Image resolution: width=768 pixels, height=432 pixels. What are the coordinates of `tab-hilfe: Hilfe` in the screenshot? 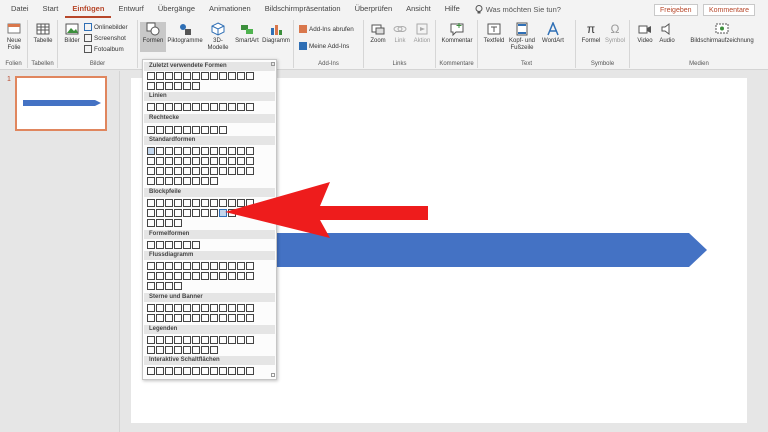 It's located at (452, 9).